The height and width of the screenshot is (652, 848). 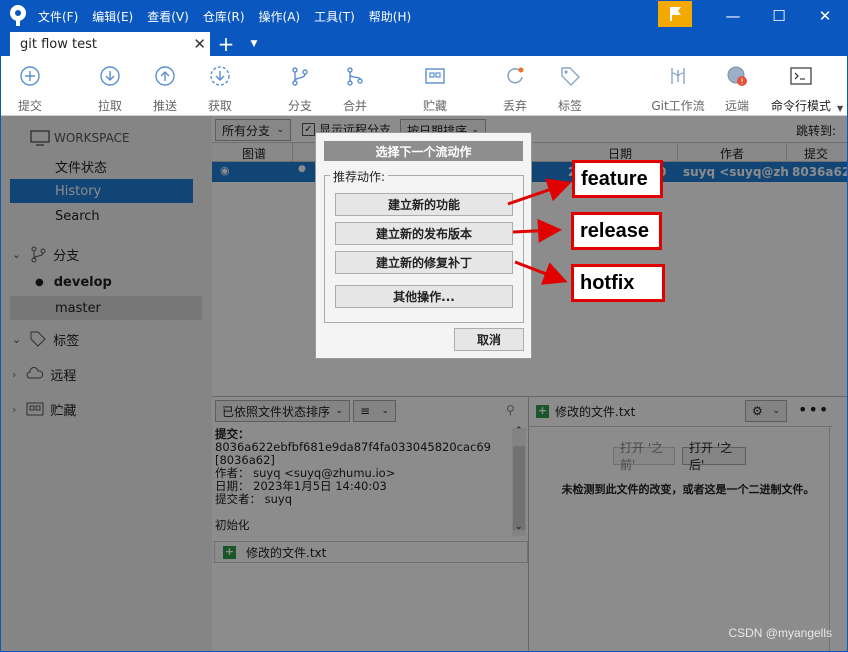 I want to click on feature-arrow, so click(x=539, y=192).